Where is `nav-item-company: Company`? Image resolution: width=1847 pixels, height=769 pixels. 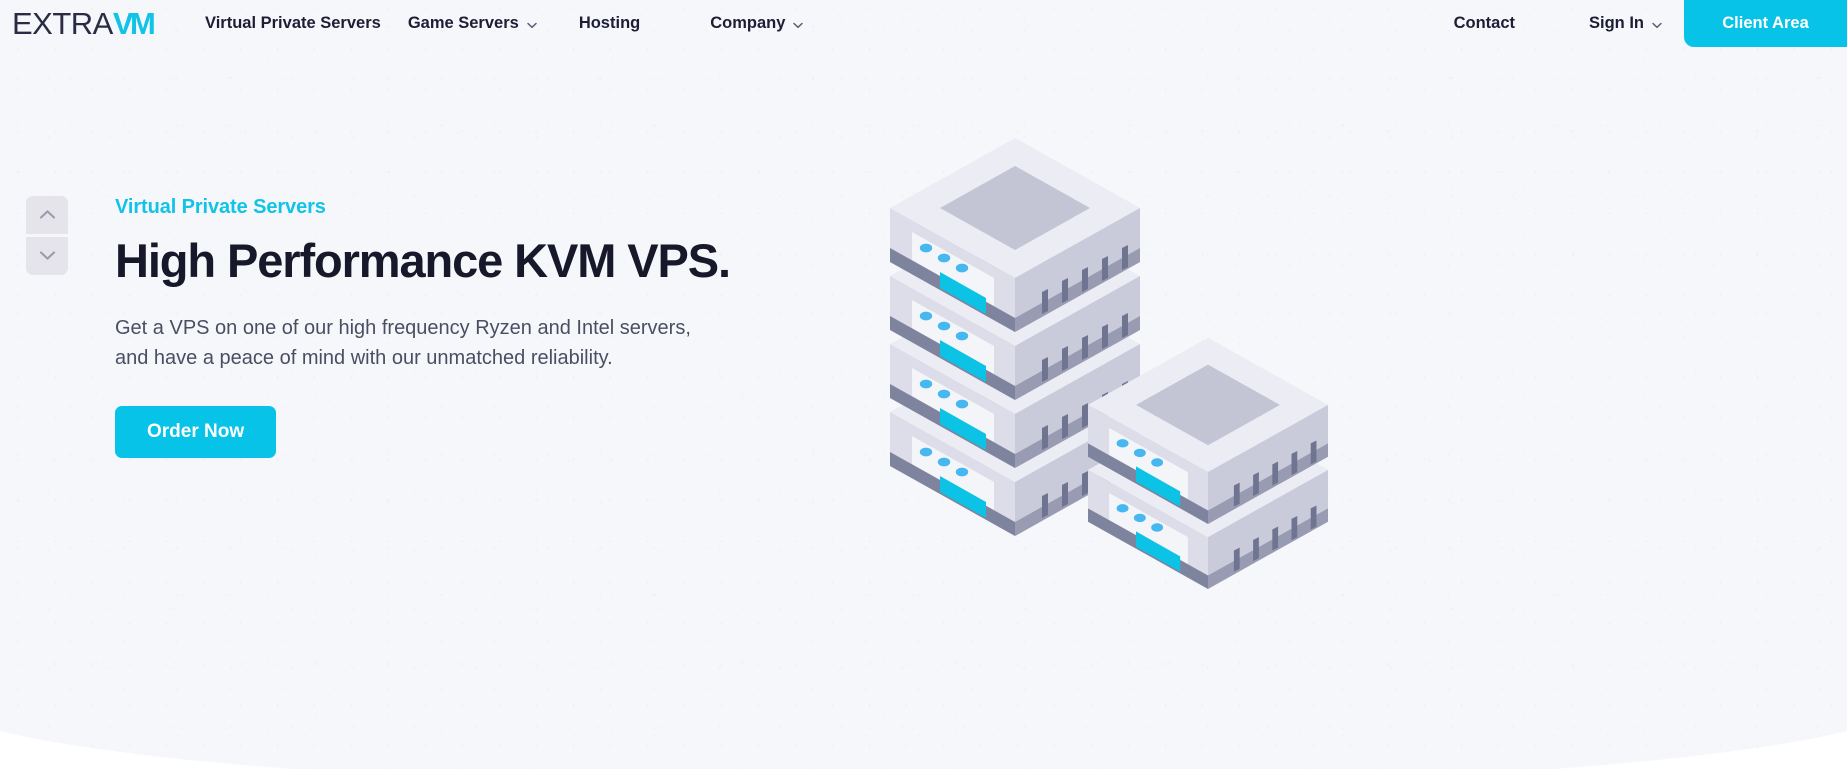
nav-item-company: Company is located at coordinates (757, 23).